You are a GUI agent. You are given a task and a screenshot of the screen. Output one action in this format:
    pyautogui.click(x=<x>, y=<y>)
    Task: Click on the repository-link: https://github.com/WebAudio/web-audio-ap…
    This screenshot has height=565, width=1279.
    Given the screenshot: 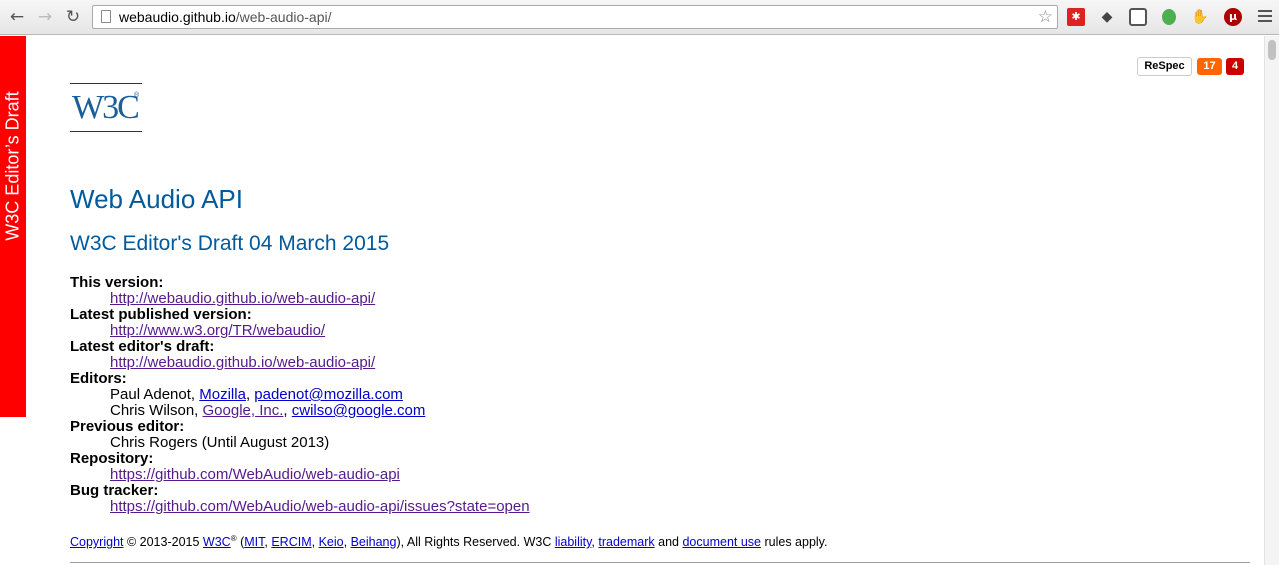 What is the action you would take?
    pyautogui.click(x=255, y=474)
    